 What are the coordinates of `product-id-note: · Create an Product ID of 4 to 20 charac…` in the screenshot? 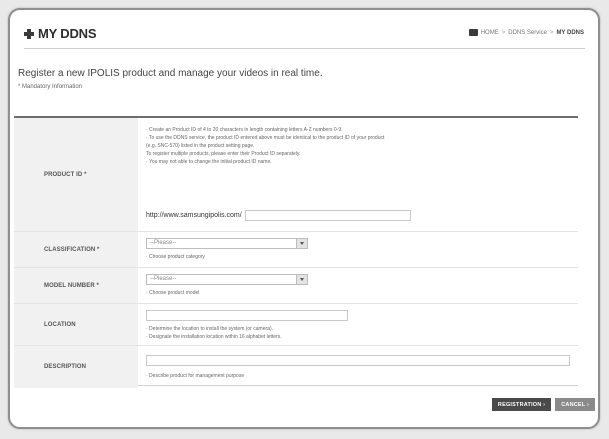 It's located at (244, 130).